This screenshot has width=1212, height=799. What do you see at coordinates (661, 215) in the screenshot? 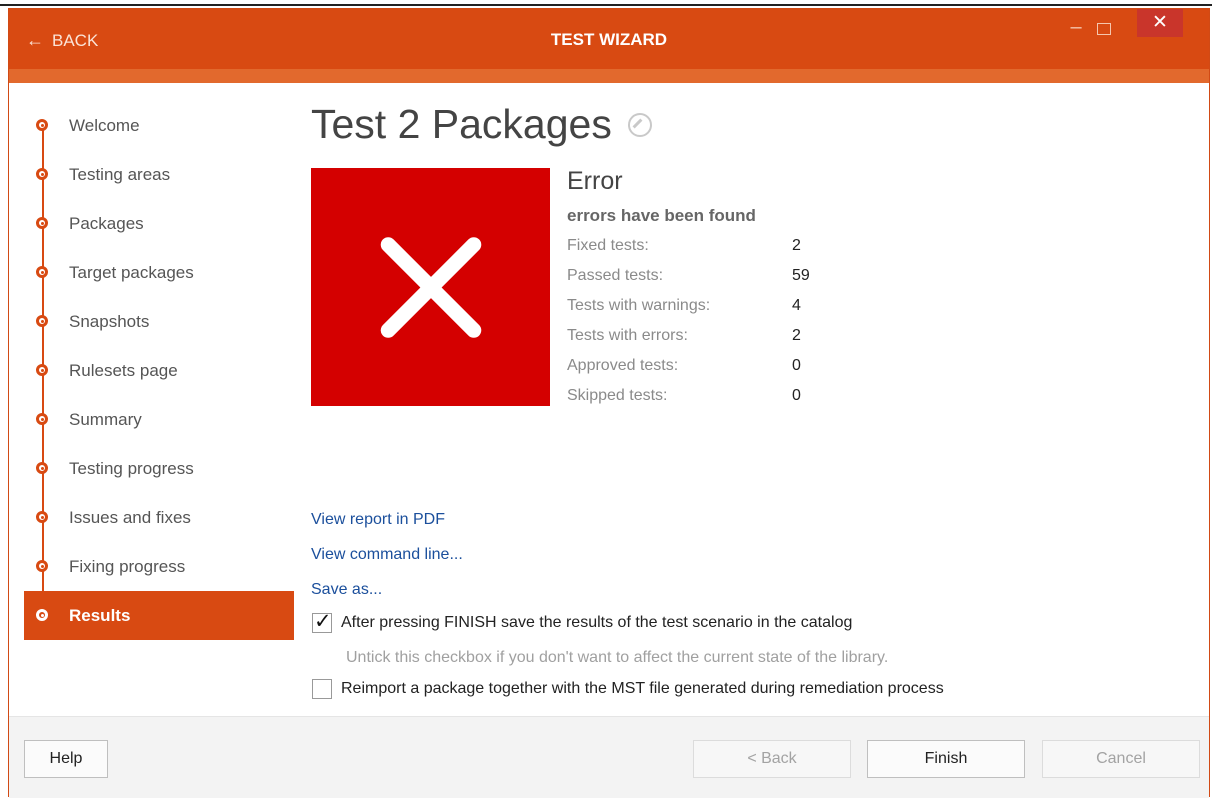
I see `status-subtitle: errors have been found` at bounding box center [661, 215].